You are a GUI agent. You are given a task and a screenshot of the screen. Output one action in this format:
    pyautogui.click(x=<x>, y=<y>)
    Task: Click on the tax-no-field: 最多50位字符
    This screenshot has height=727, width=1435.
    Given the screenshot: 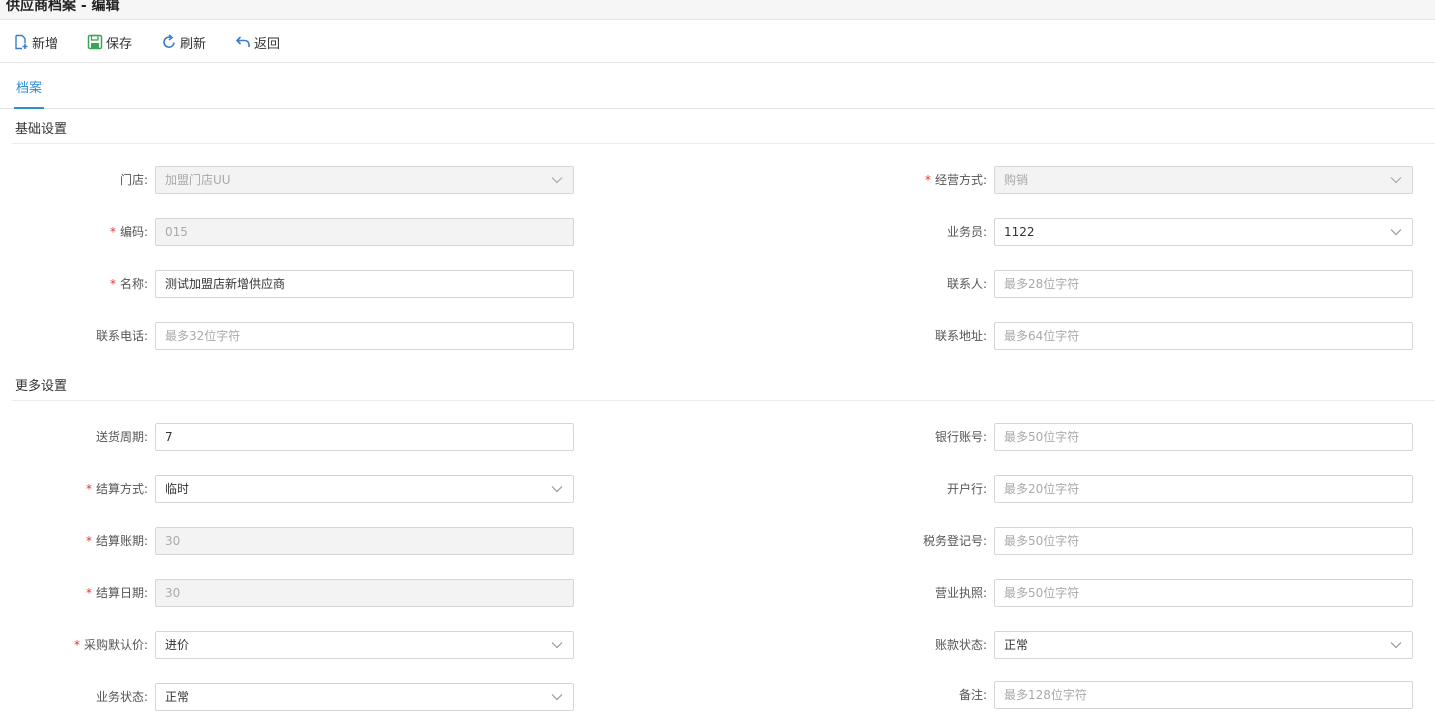 What is the action you would take?
    pyautogui.click(x=1203, y=541)
    